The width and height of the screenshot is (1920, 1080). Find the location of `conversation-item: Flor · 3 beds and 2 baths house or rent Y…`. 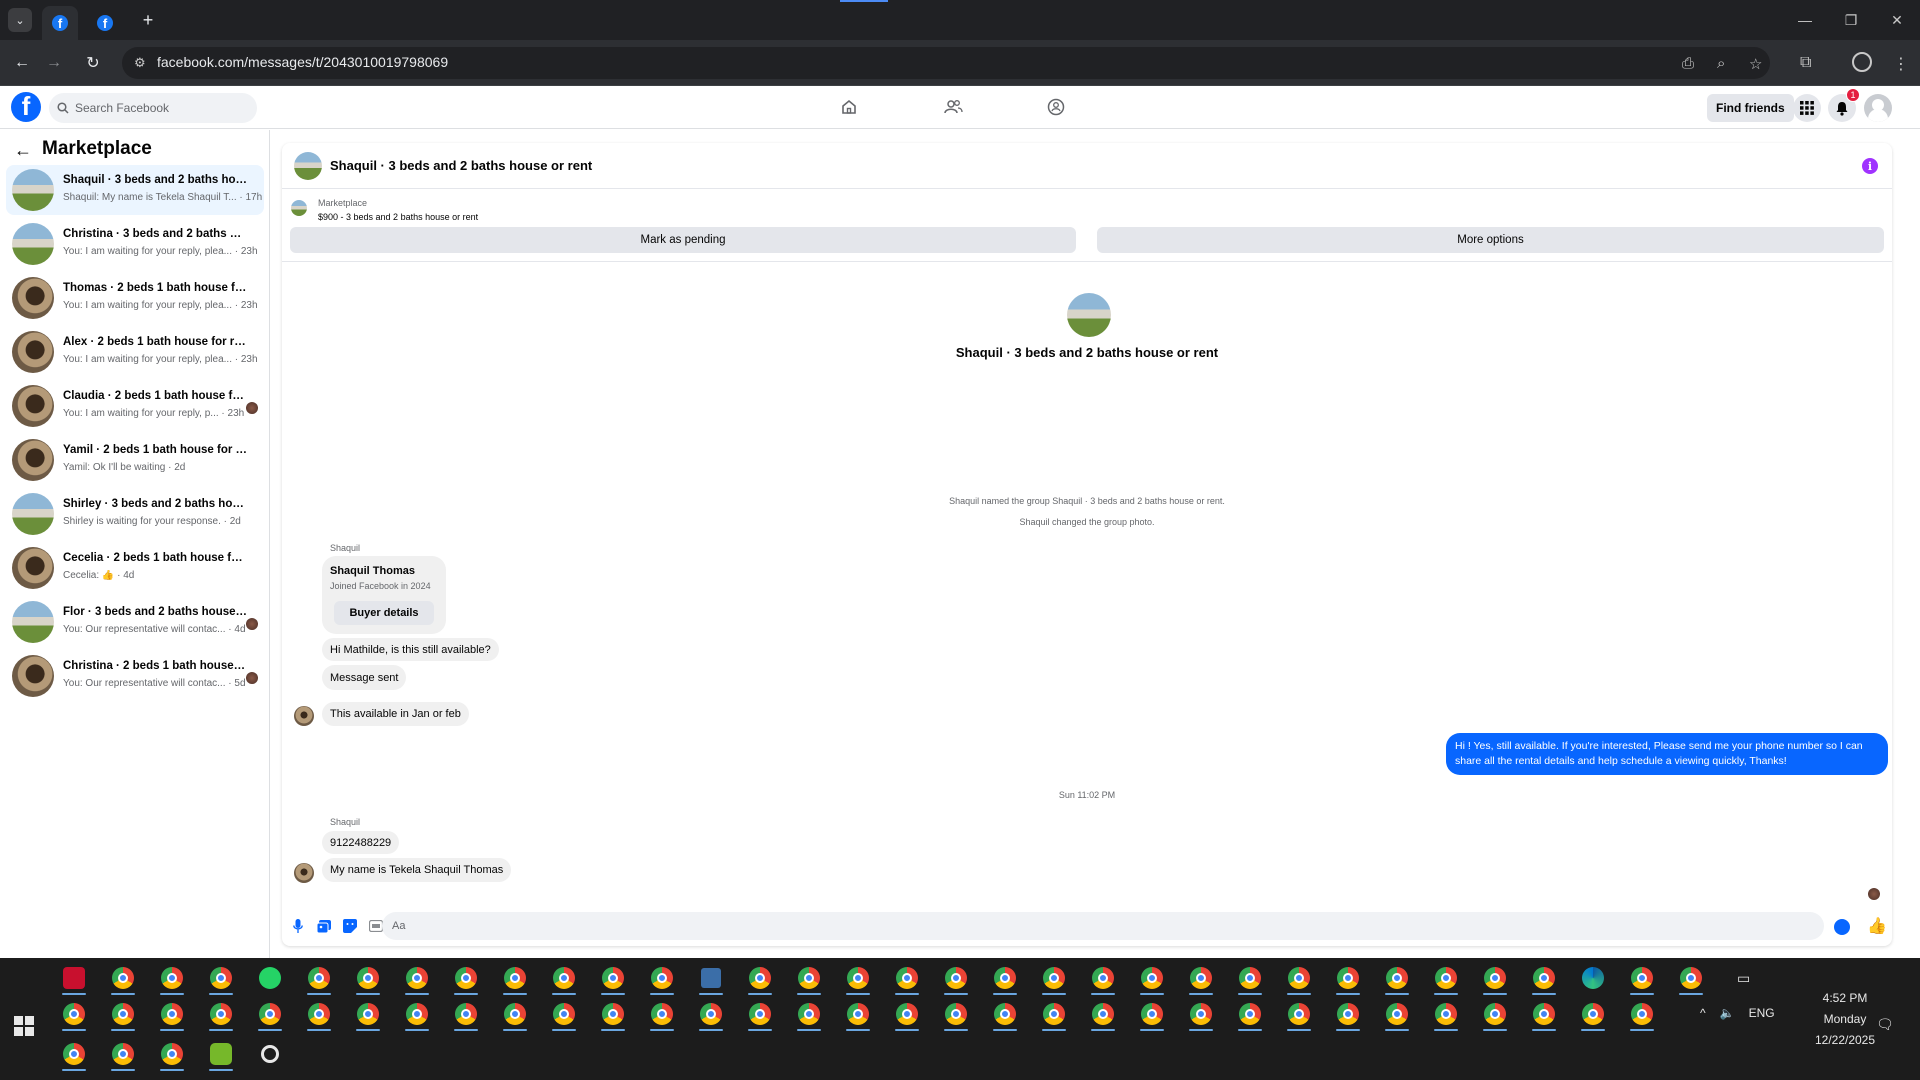

conversation-item: Flor · 3 beds and 2 baths house or rent Y… is located at coordinates (135, 622).